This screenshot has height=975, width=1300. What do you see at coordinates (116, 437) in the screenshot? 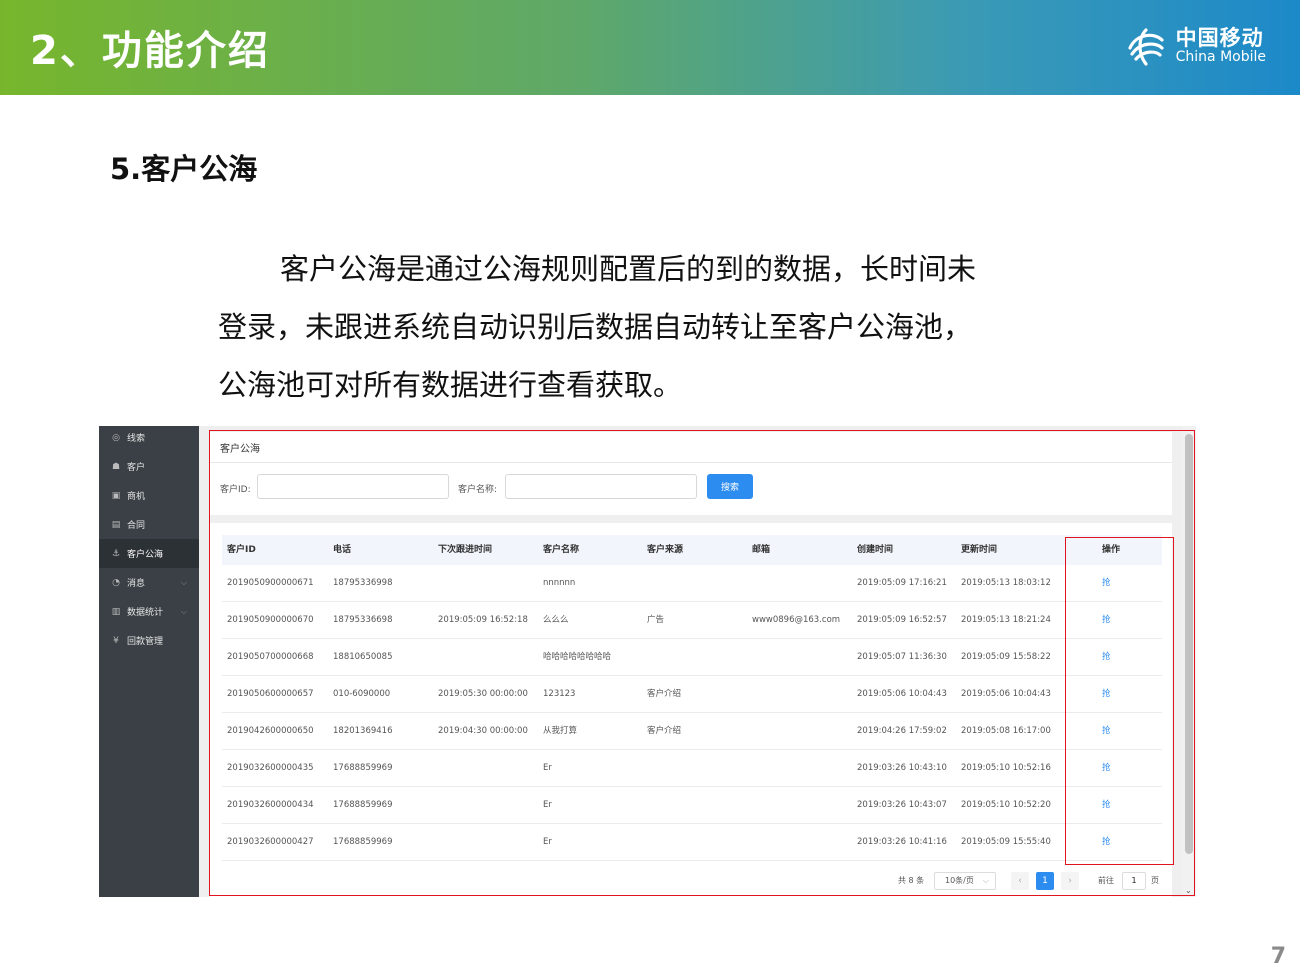
I see `clue-icon: ◎` at bounding box center [116, 437].